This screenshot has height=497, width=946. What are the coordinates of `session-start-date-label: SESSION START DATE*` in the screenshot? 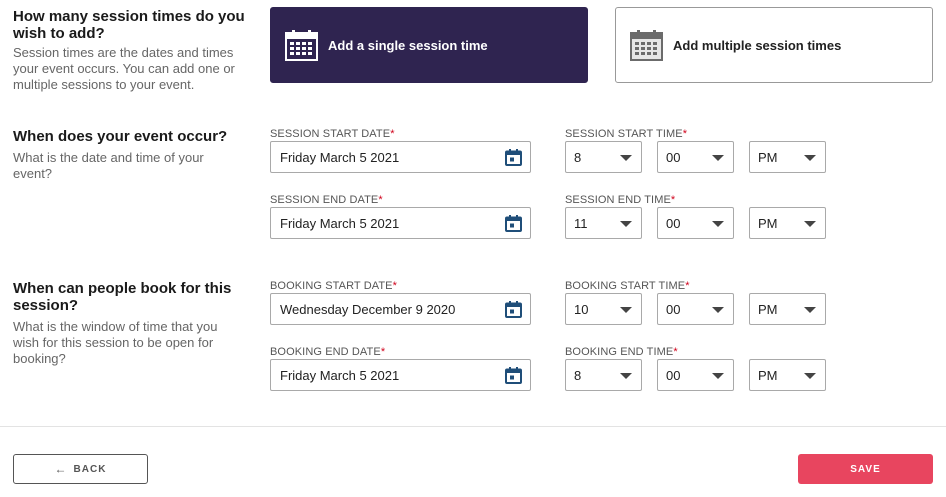 It's located at (332, 134).